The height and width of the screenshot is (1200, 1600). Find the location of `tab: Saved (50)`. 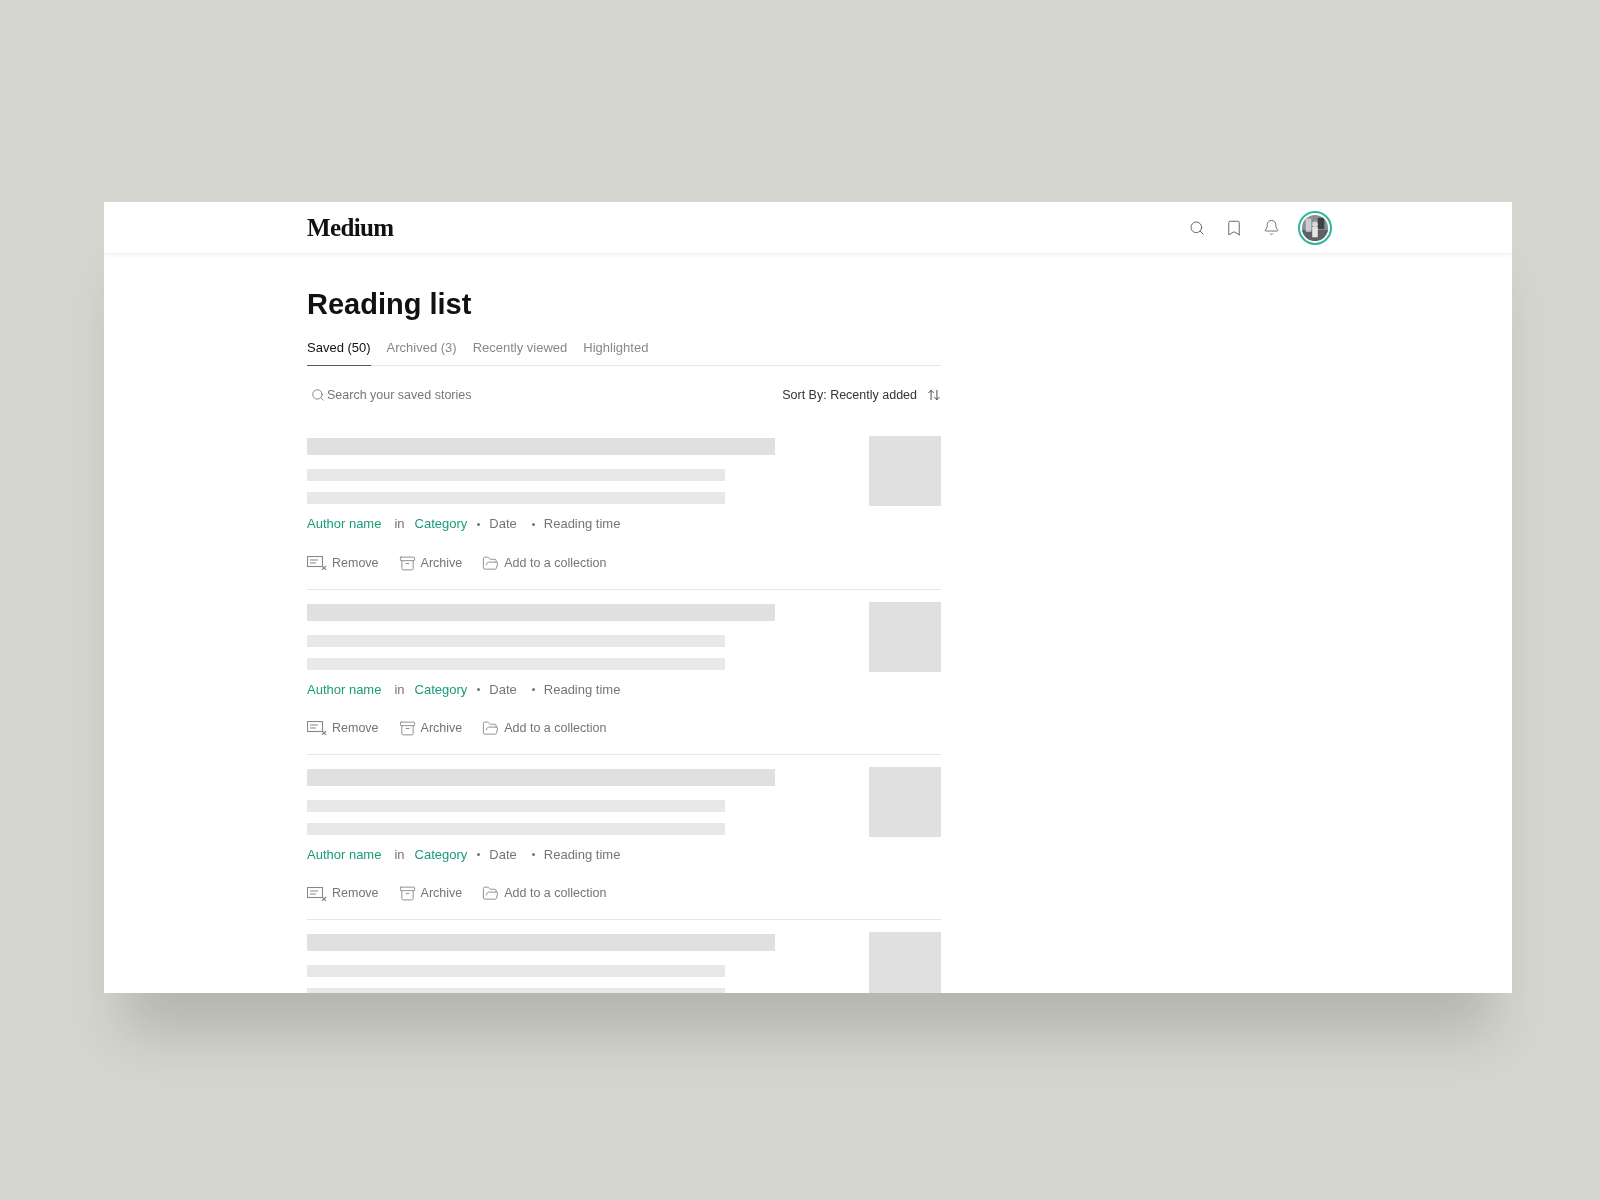

tab: Saved (50) is located at coordinates (339, 352).